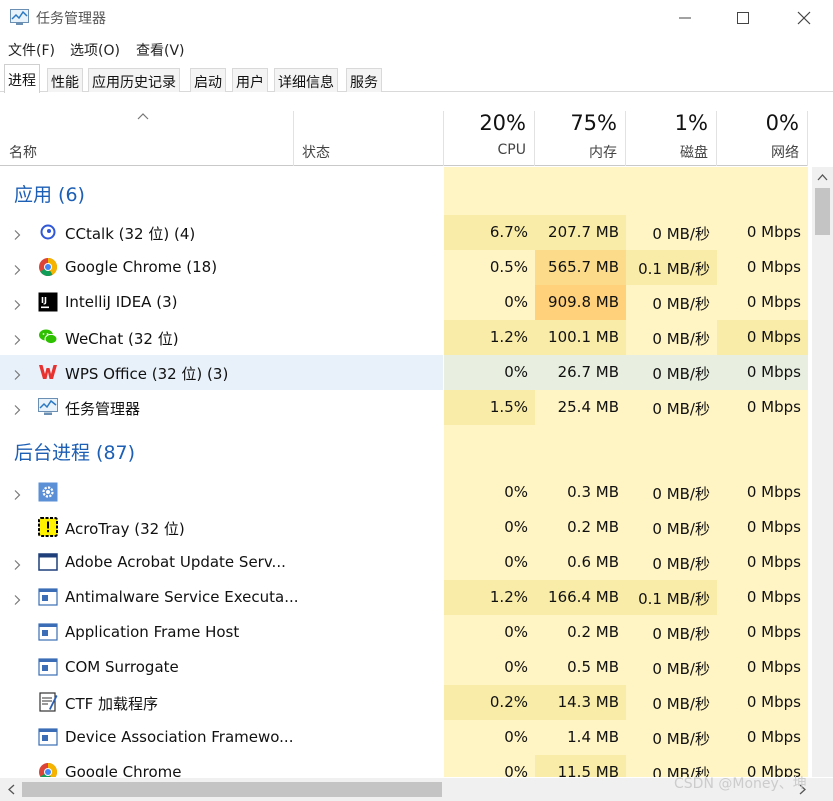  I want to click on process-name-cell: Google Chrome (18), so click(221, 267).